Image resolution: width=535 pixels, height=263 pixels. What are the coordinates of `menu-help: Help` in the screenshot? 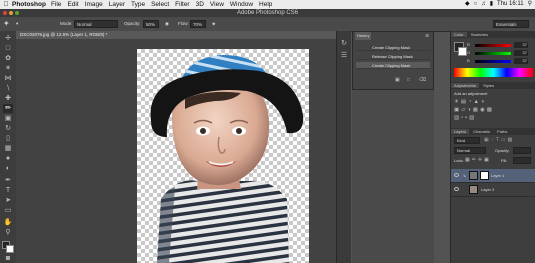 It's located at (265, 4).